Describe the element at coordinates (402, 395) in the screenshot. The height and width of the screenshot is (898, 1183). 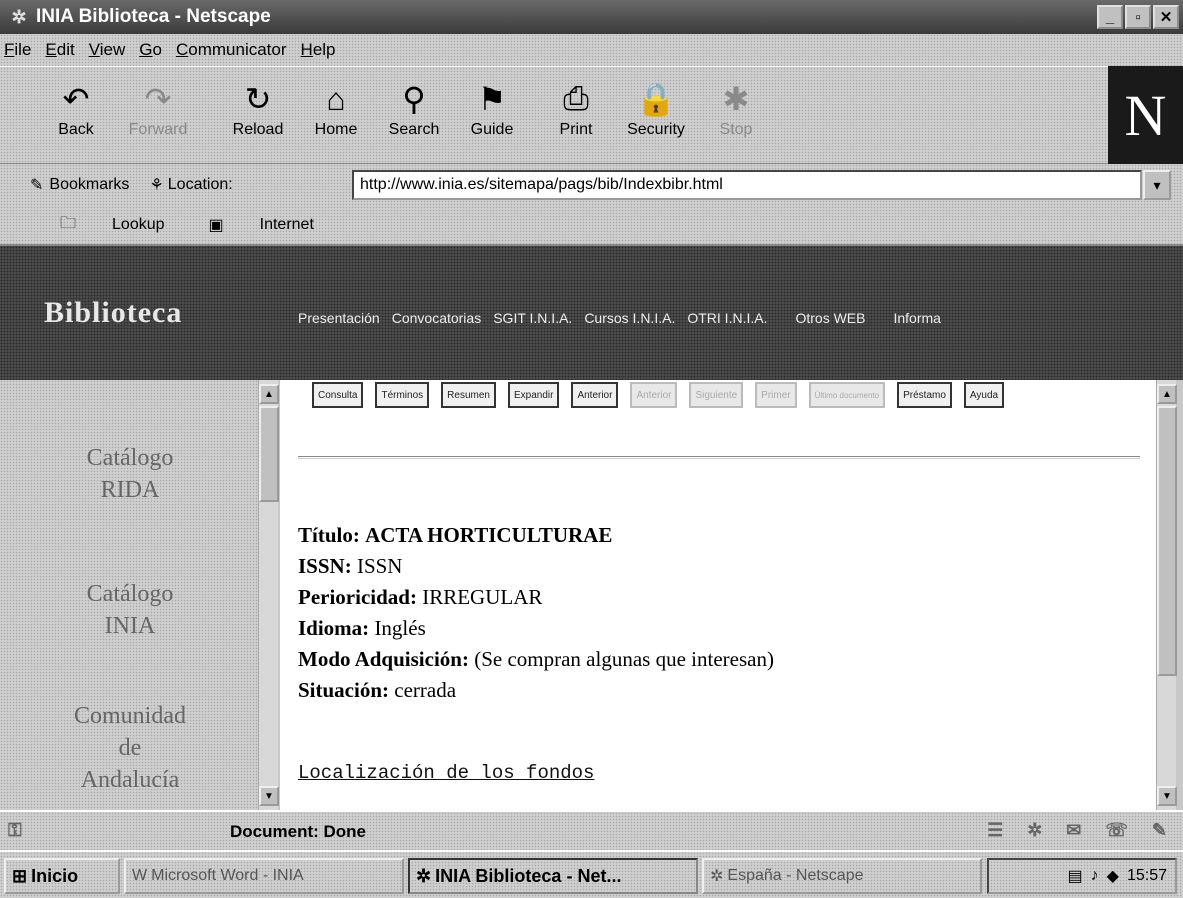
I see `terminos-button: Términos` at that location.